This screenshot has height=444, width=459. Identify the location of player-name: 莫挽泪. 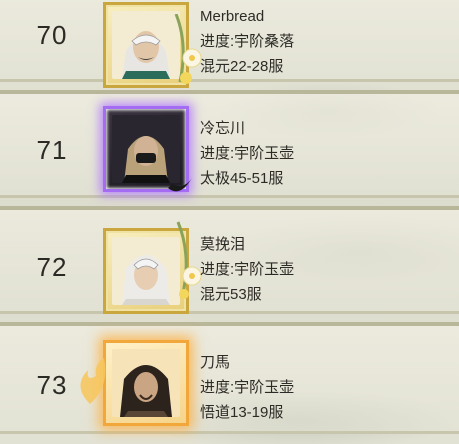
(223, 244).